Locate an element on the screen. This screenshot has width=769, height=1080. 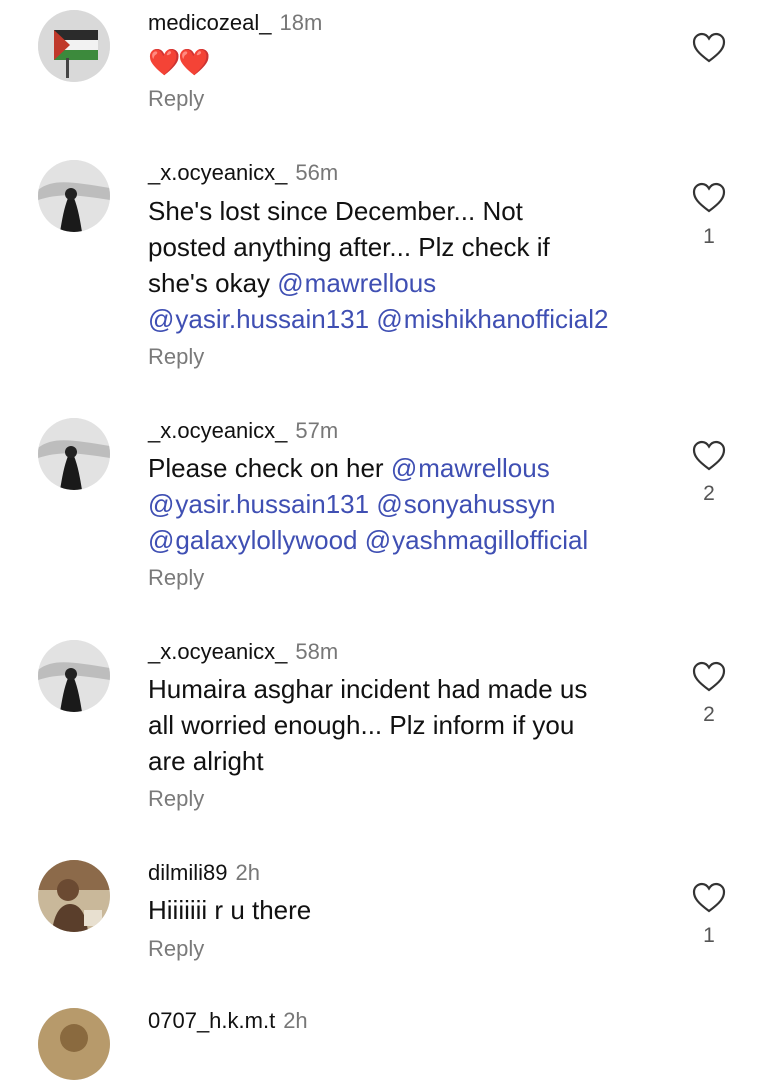
comment-line-text: she's okay is located at coordinates (213, 283).